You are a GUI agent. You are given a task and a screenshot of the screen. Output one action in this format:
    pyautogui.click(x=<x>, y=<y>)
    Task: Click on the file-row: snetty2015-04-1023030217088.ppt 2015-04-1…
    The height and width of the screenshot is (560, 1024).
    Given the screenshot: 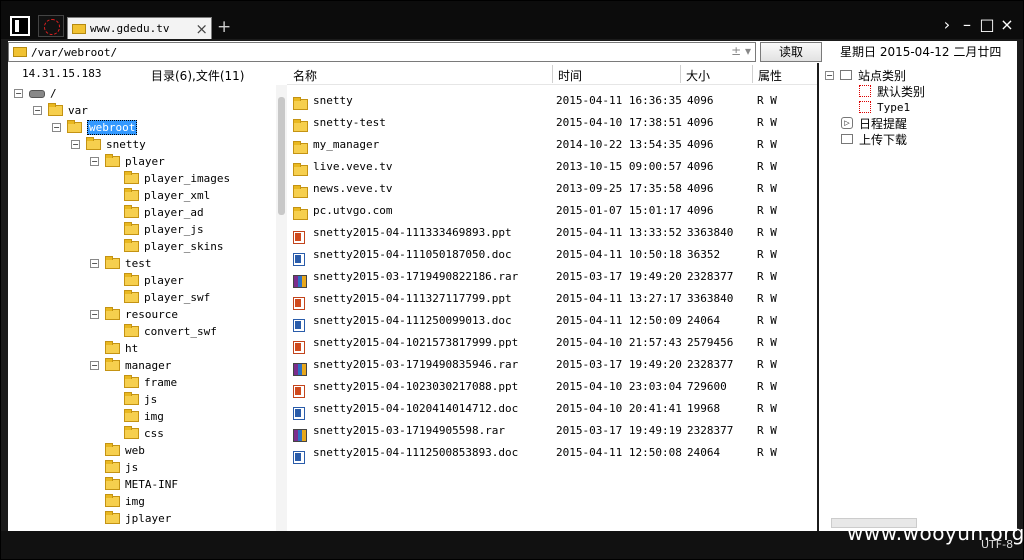 What is the action you would take?
    pyautogui.click(x=552, y=386)
    